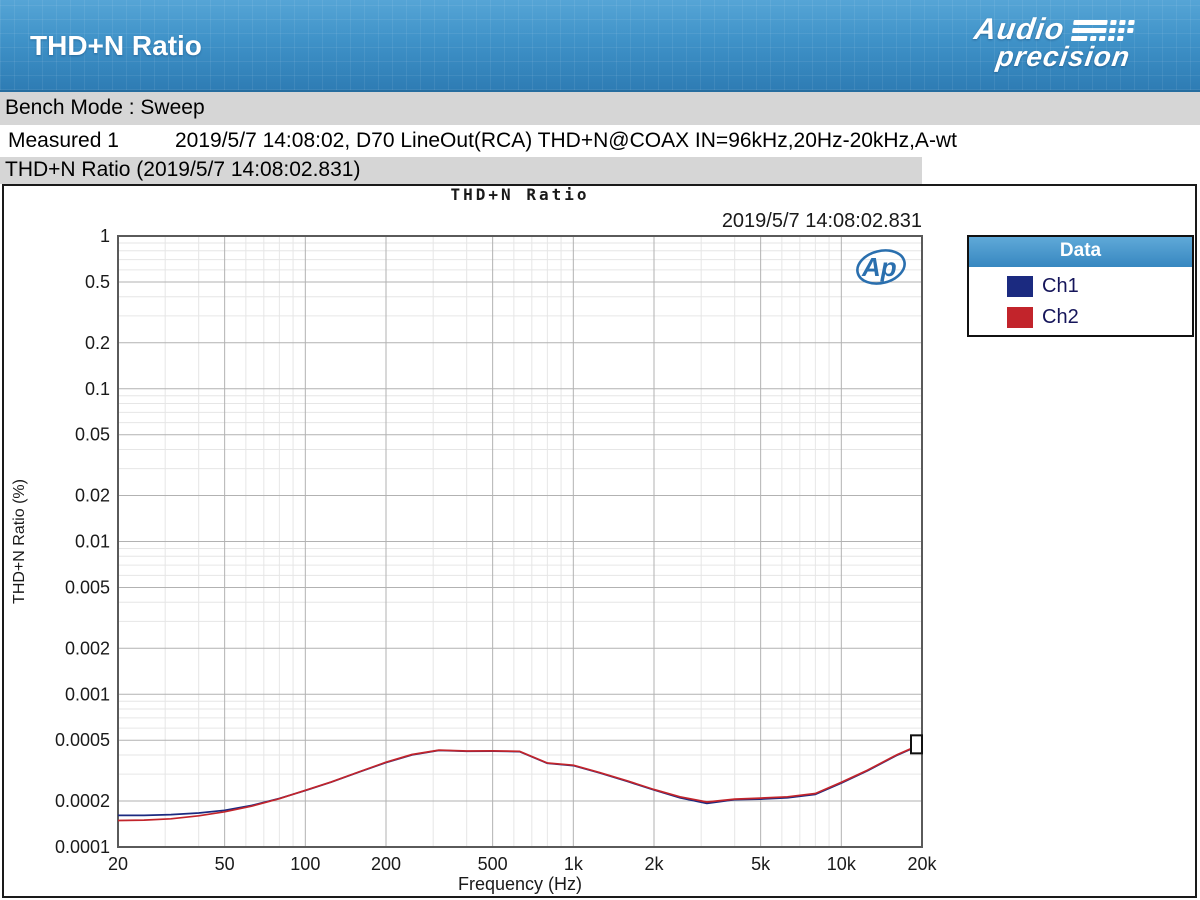 The height and width of the screenshot is (900, 1200). Describe the element at coordinates (1020, 286) in the screenshot. I see `ch1-color-swatch` at that location.